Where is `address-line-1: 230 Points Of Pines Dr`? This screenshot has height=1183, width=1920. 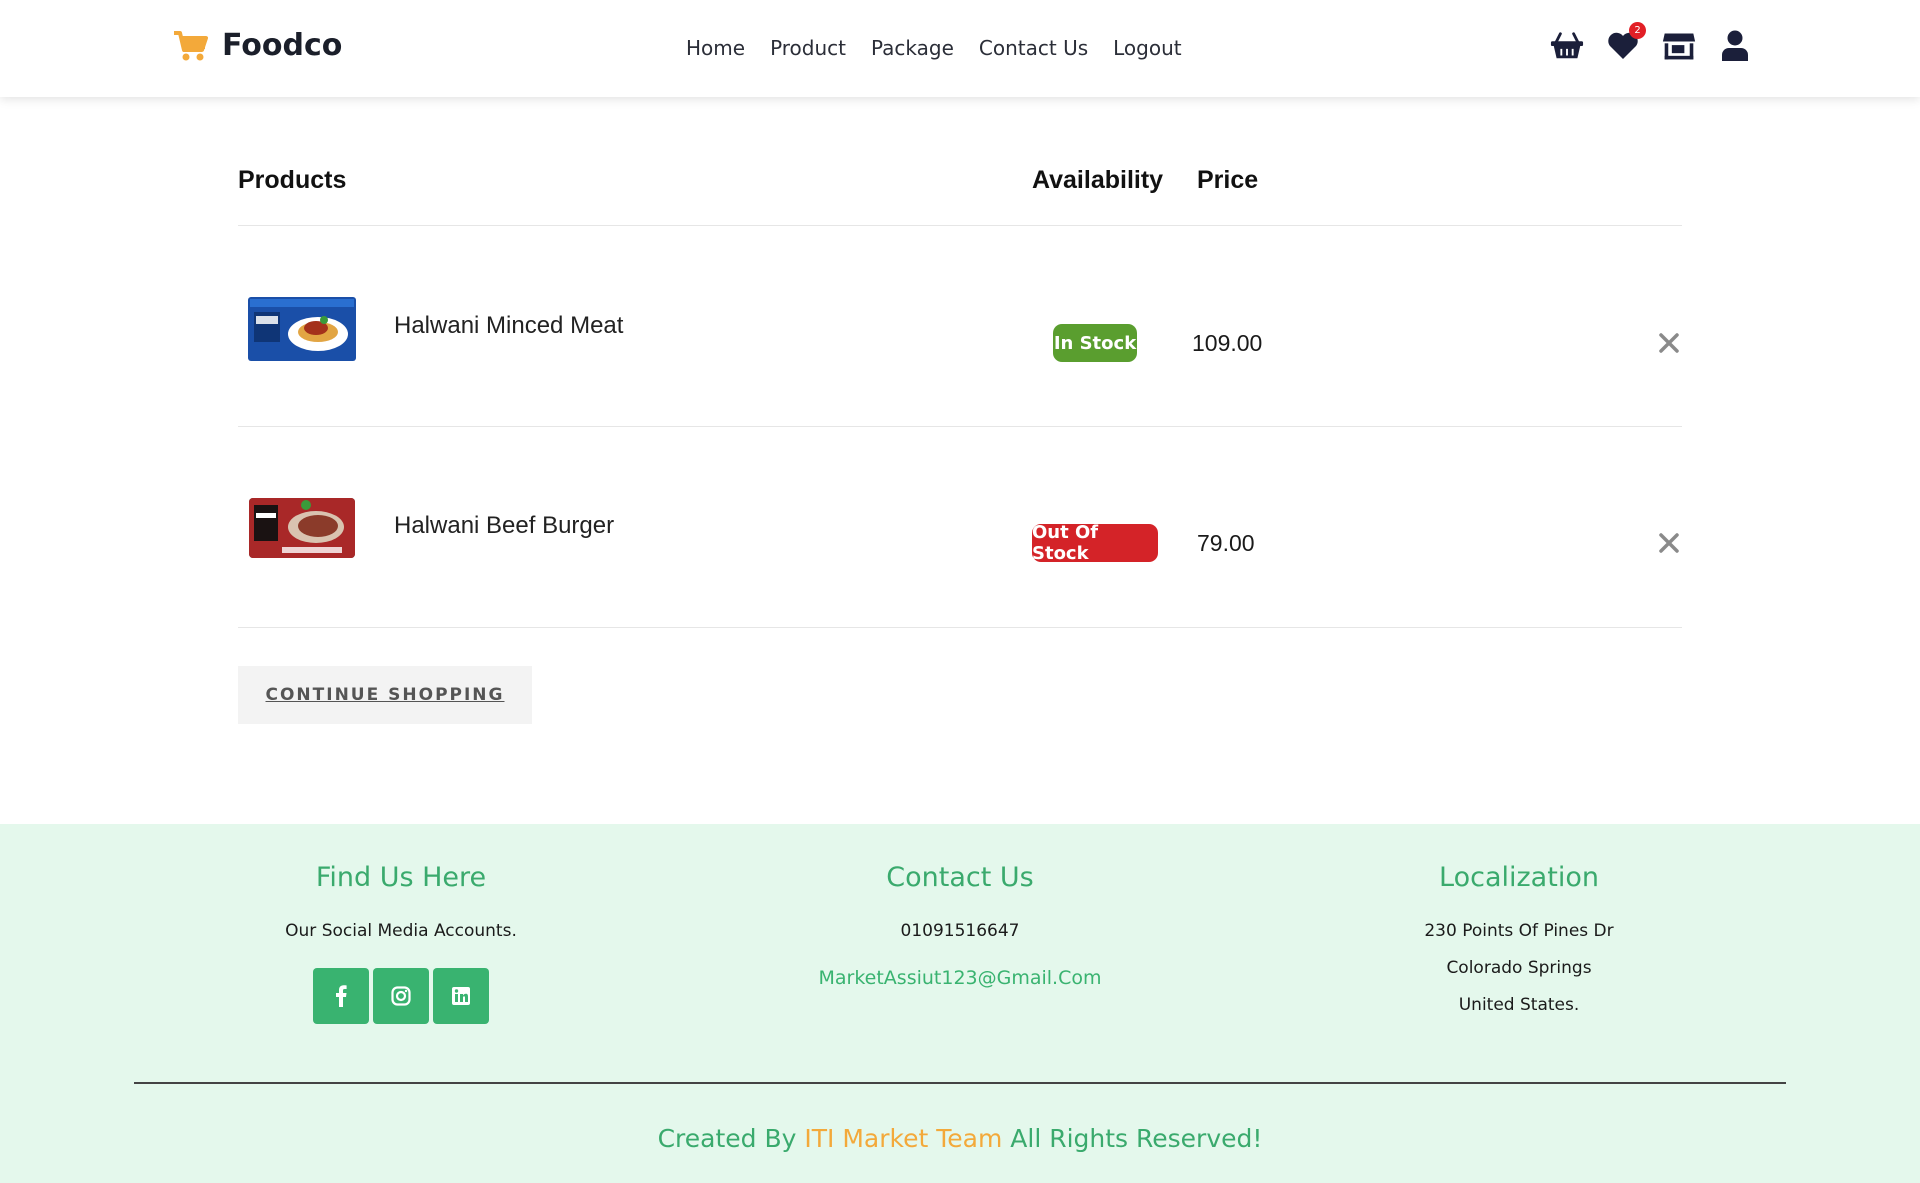
address-line-1: 230 Points Of Pines Dr is located at coordinates (1519, 931).